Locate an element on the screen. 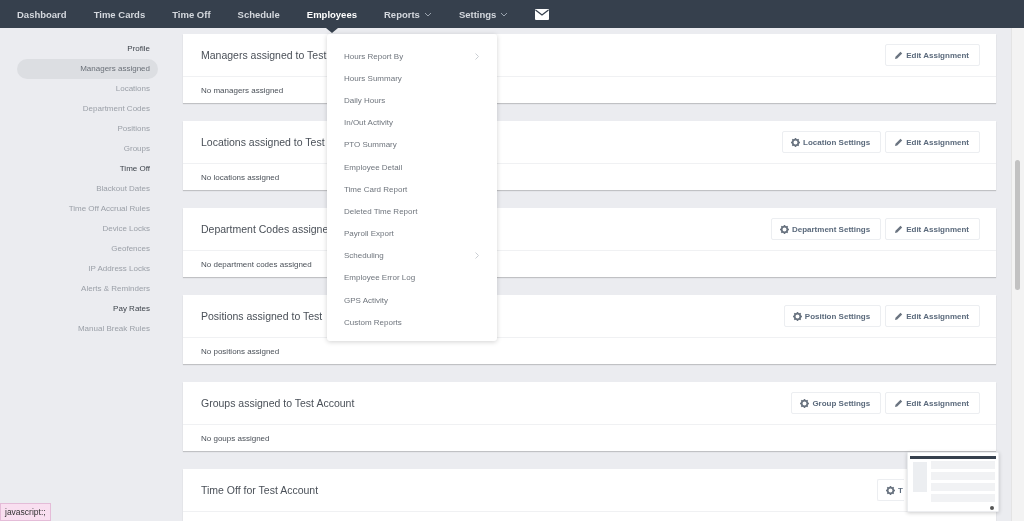 The width and height of the screenshot is (1024, 521). card-message: No managers assigned is located at coordinates (242, 90).